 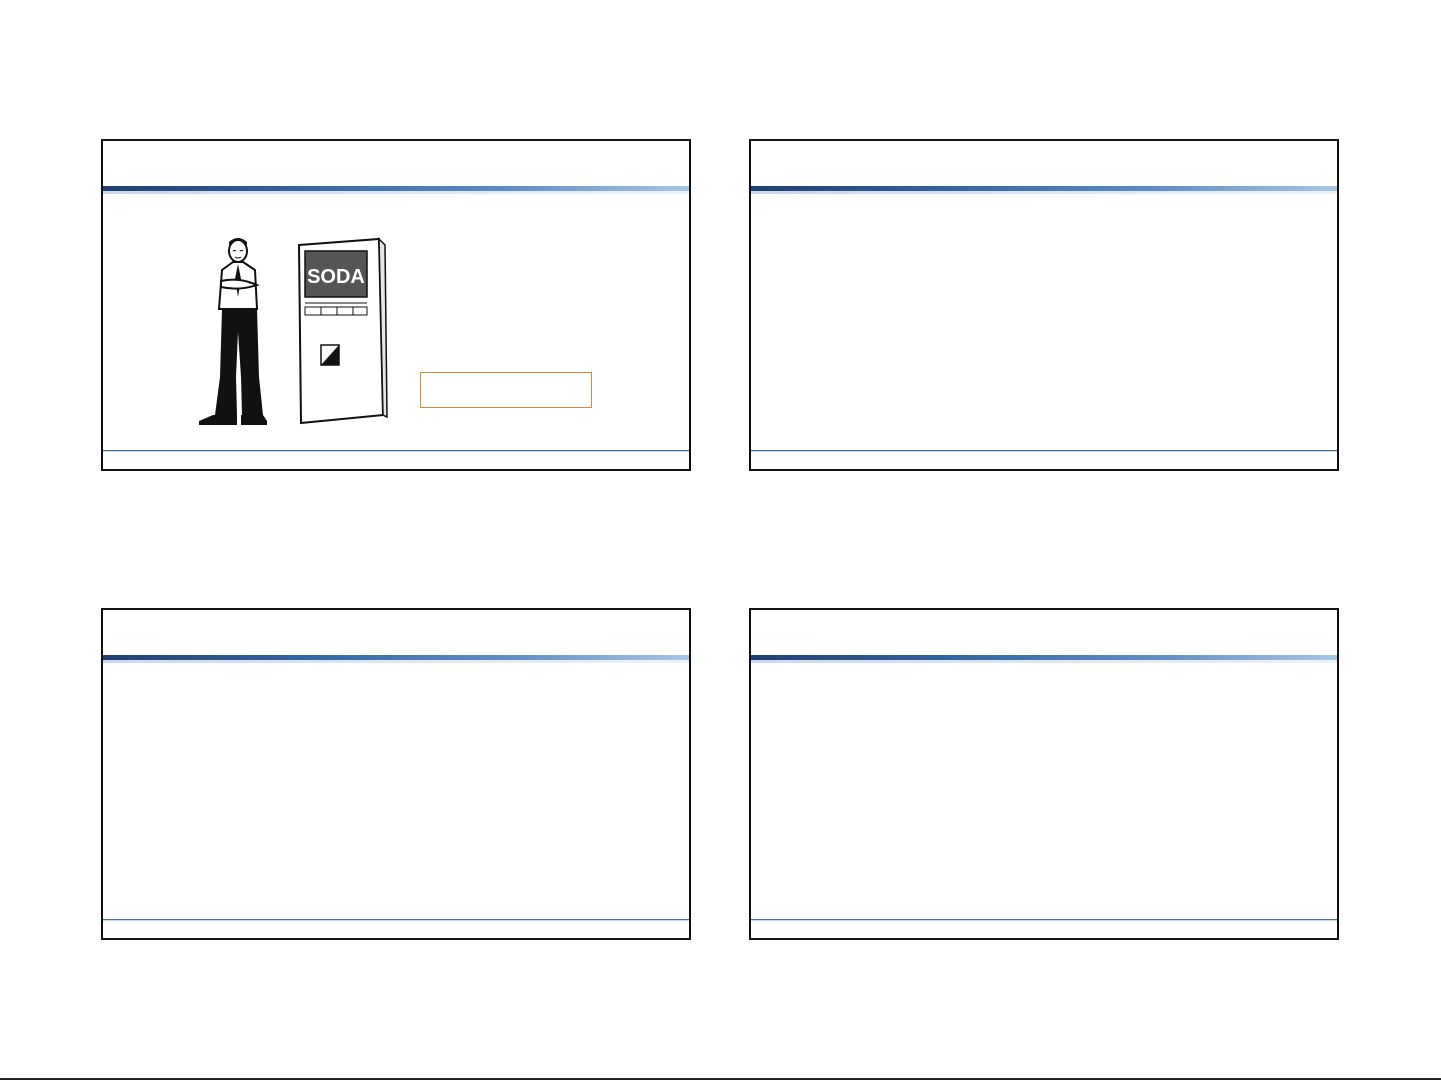 What do you see at coordinates (342, 331) in the screenshot?
I see `soda-machine-icon: SODA` at bounding box center [342, 331].